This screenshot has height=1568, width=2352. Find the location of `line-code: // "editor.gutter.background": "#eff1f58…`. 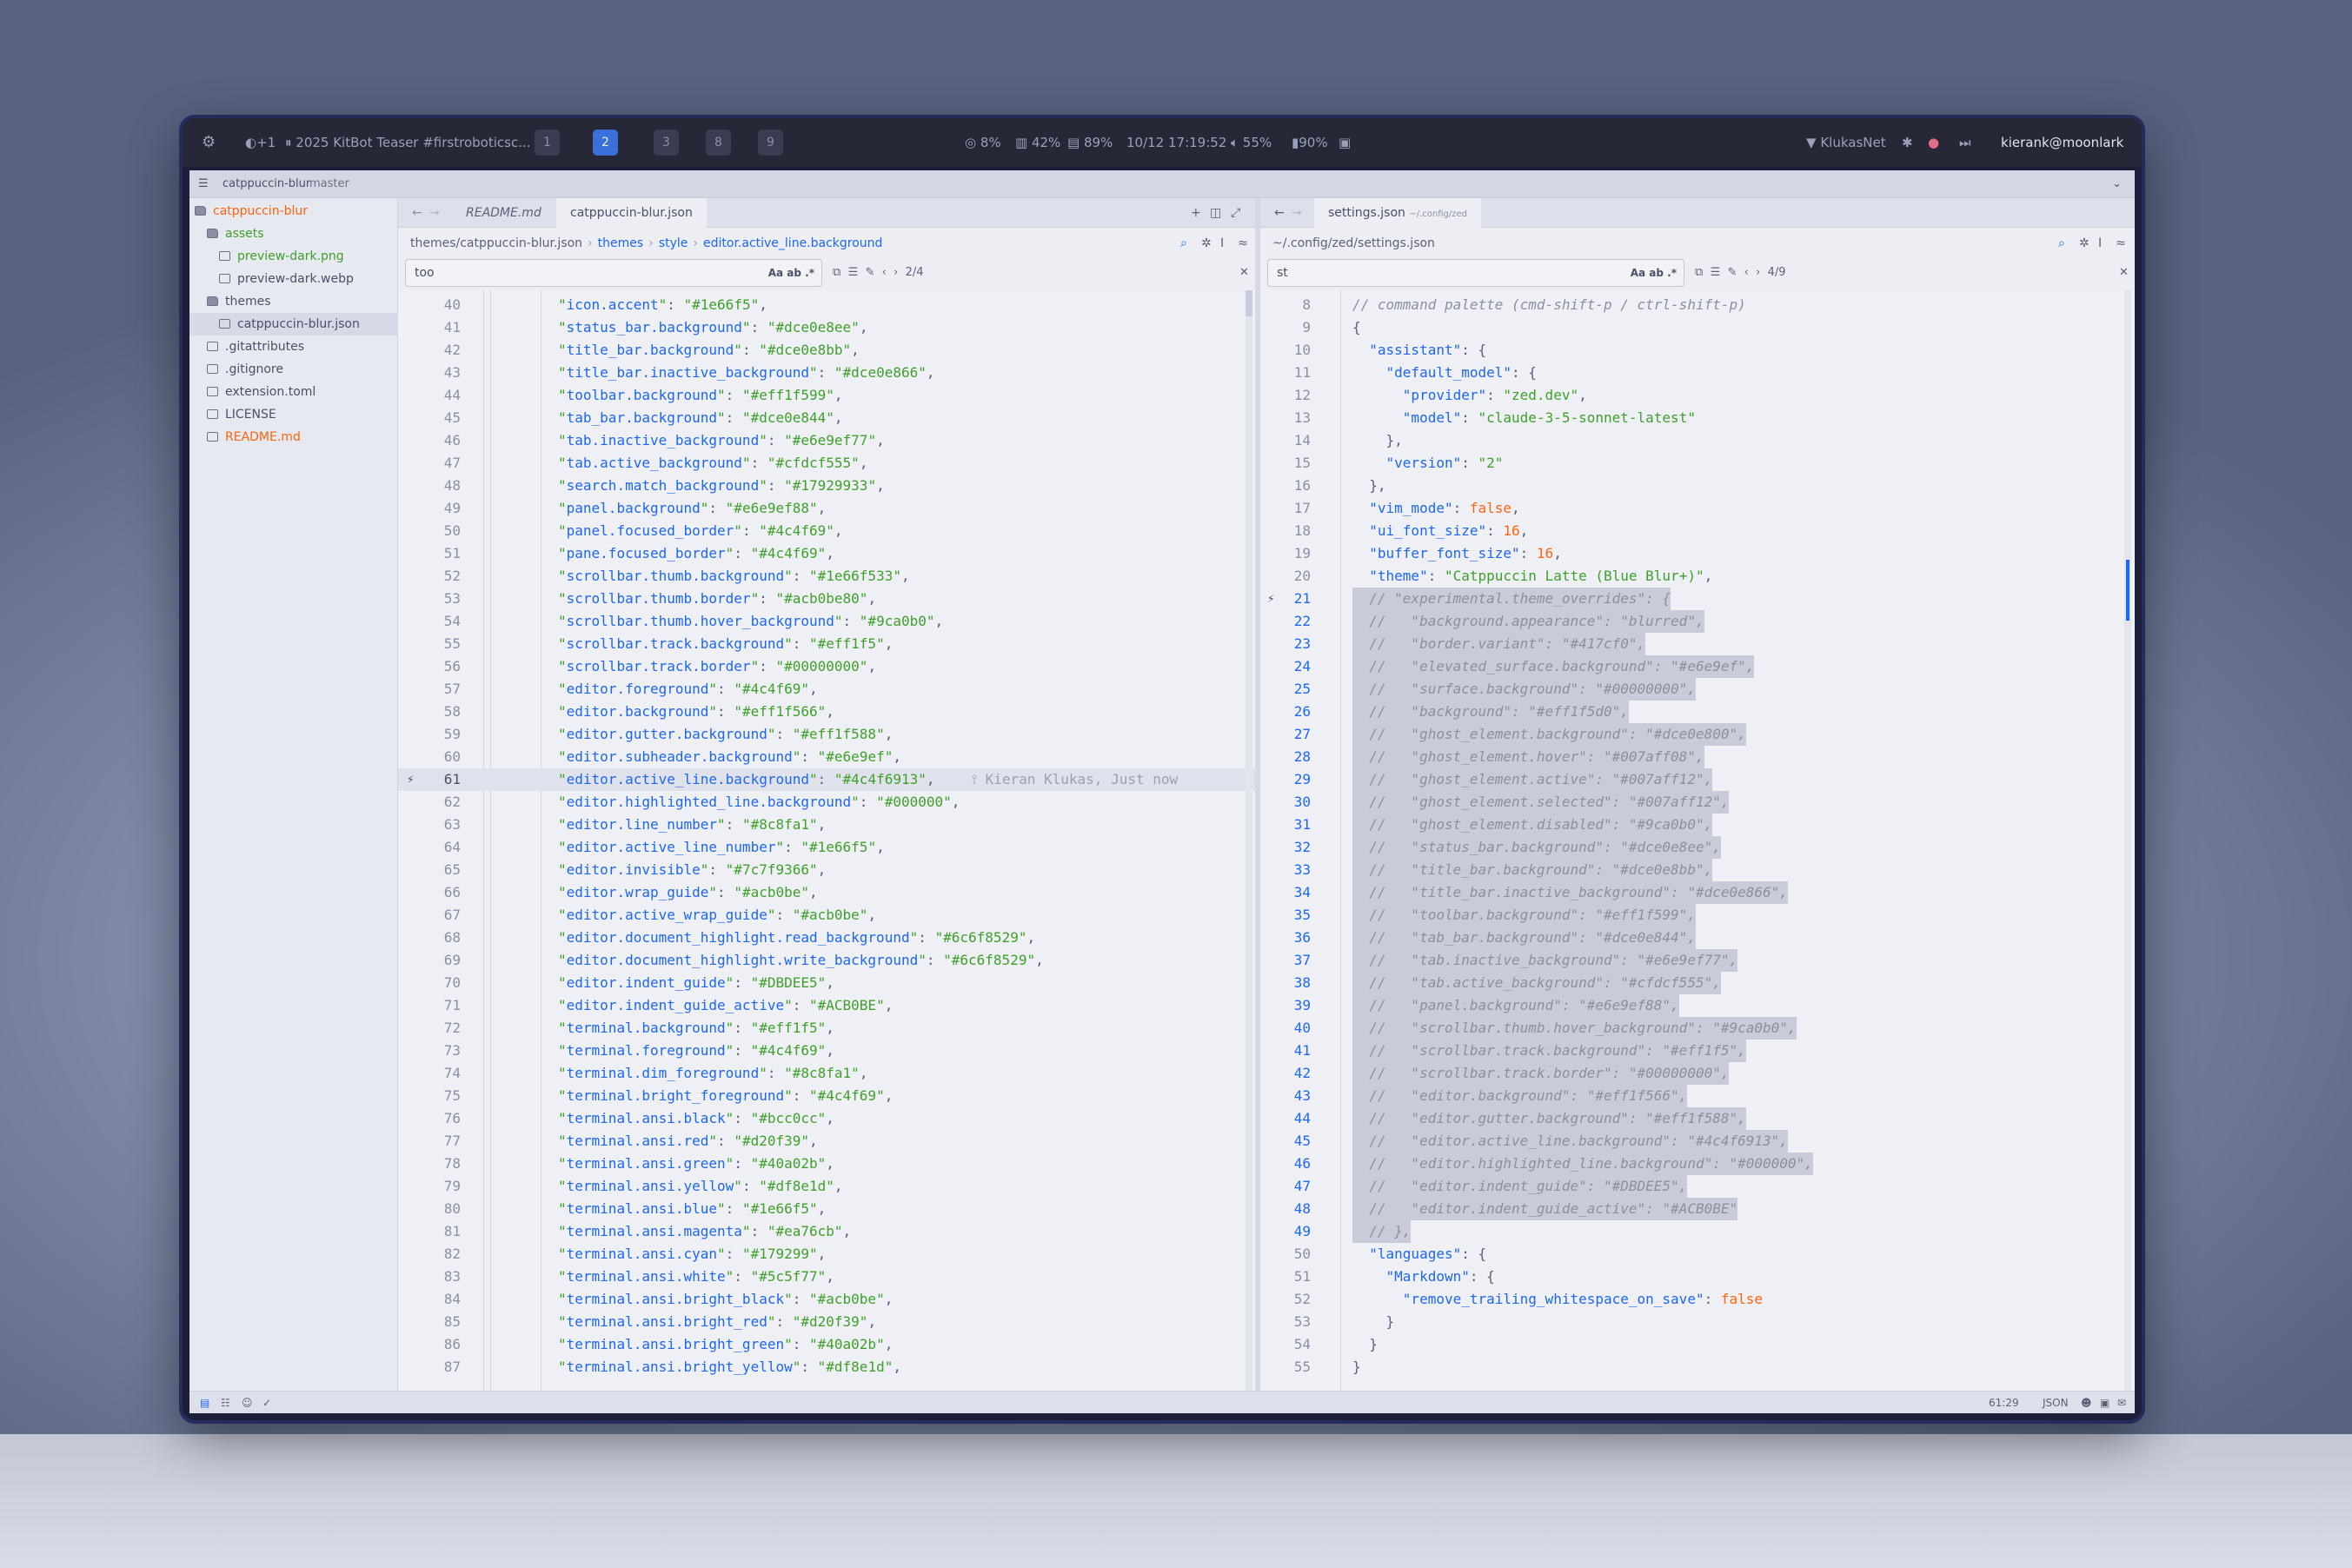

line-code: // "editor.gutter.background": "#eff1f58… is located at coordinates (1549, 1118).